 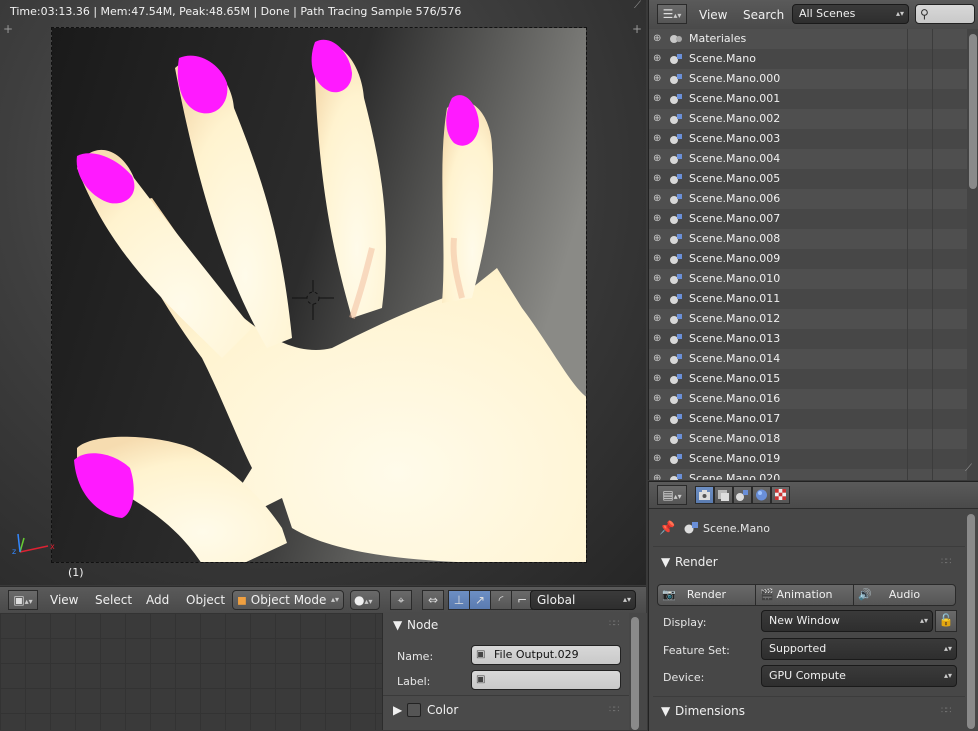 I want to click on outliner-item: ⊕ Scene.Mano.015, so click(x=808, y=379).